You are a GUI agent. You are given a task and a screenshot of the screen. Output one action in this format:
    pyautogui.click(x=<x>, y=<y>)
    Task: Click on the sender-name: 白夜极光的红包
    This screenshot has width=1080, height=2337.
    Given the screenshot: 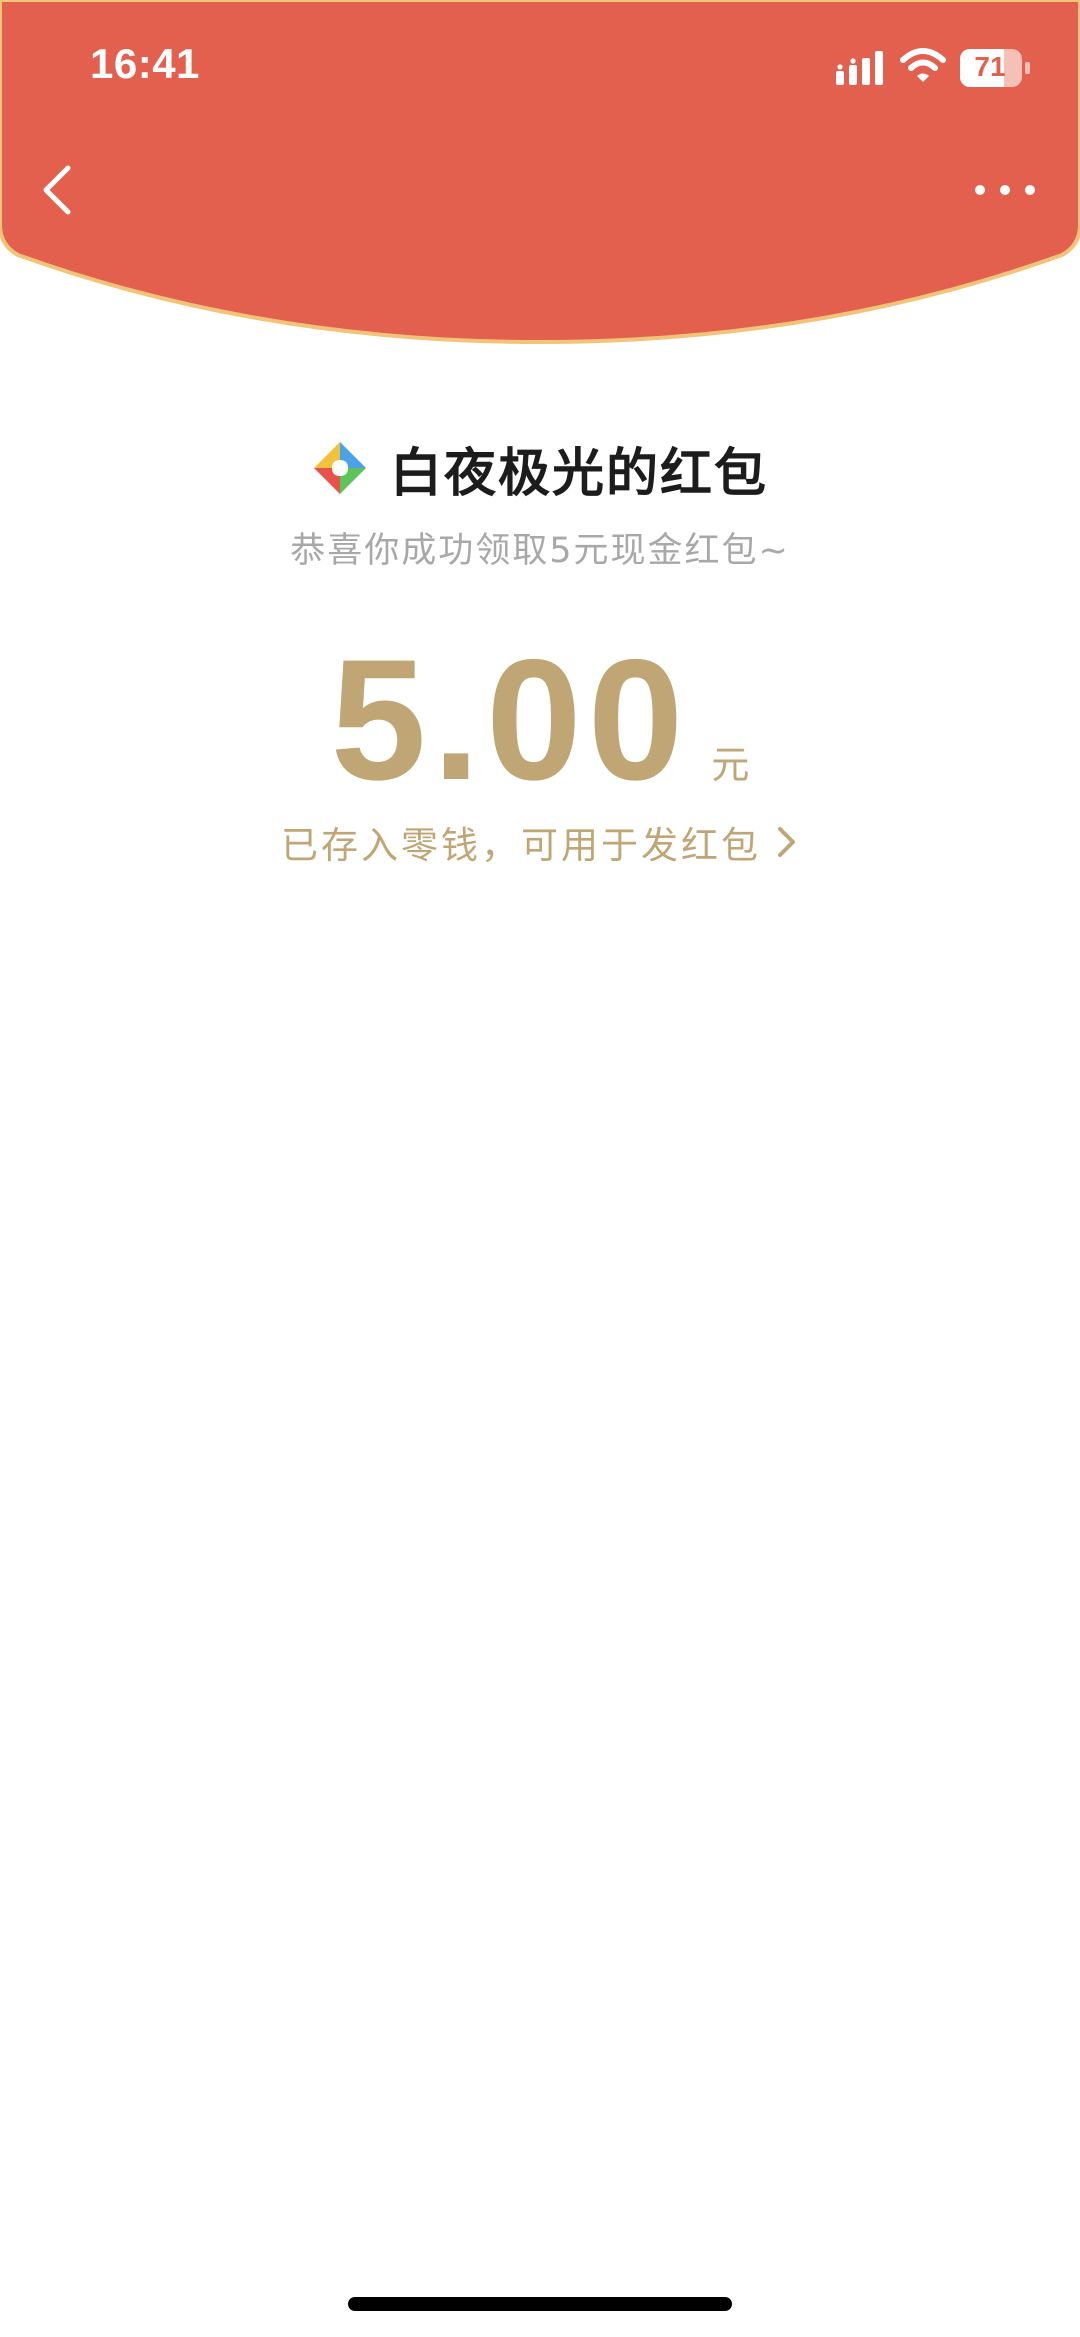 What is the action you would take?
    pyautogui.click(x=578, y=473)
    